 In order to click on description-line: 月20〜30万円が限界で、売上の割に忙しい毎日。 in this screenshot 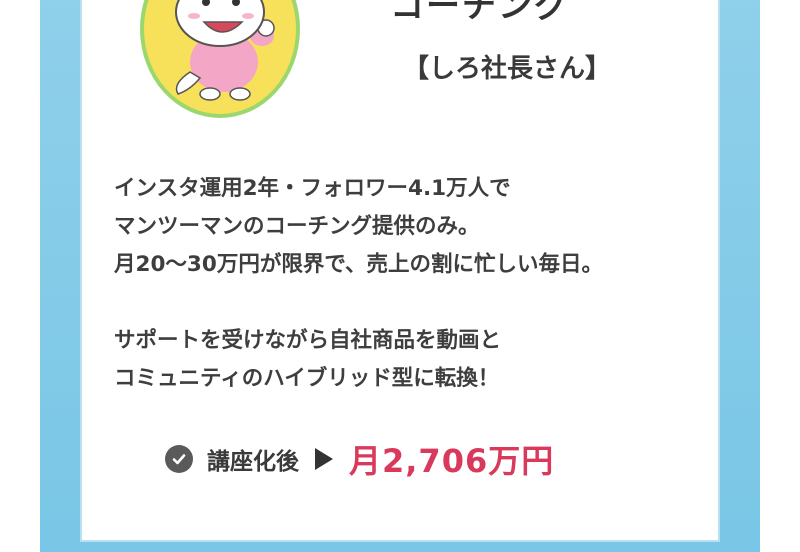, I will do `click(358, 264)`.